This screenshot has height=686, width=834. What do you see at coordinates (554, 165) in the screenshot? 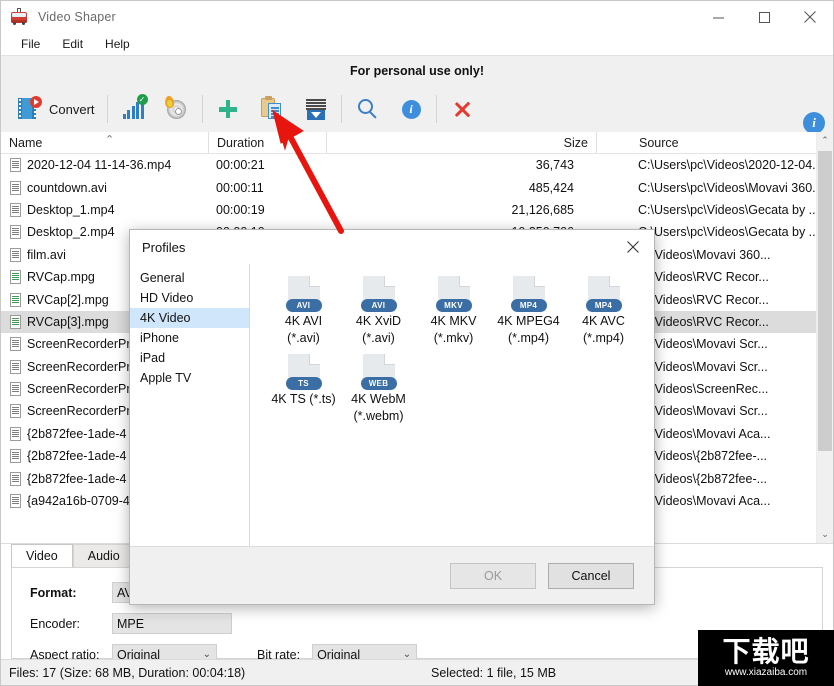
I see `cell-size: 36,743` at bounding box center [554, 165].